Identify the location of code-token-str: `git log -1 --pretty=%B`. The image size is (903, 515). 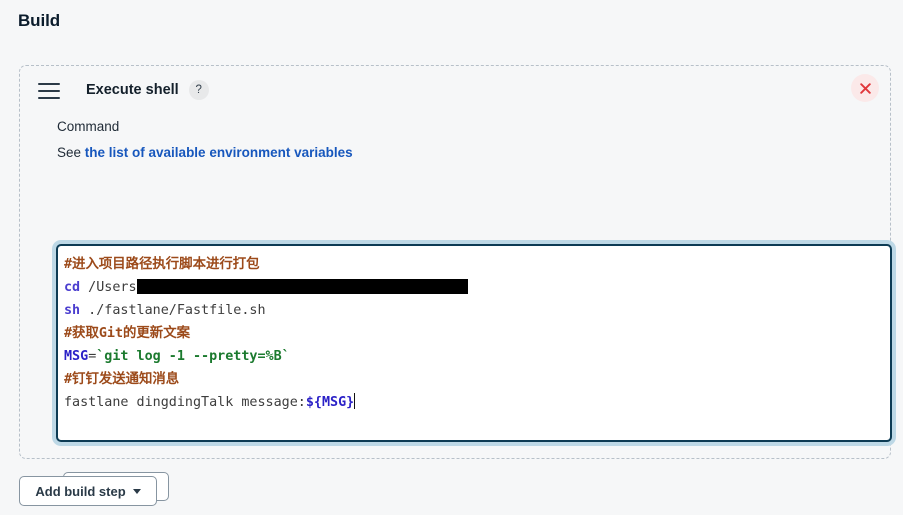
(193, 356).